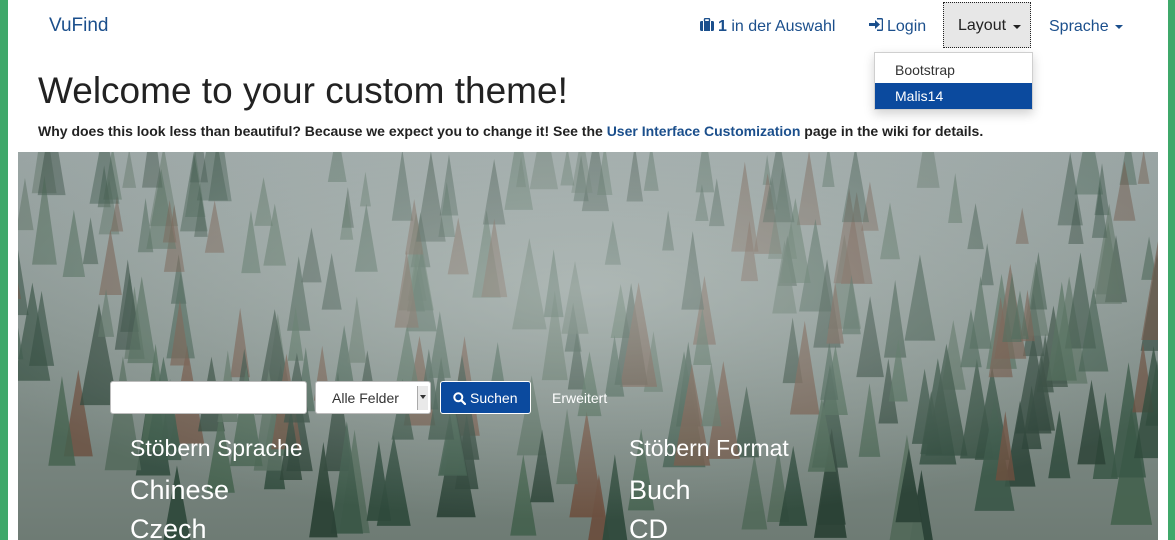 The width and height of the screenshot is (1175, 540). Describe the element at coordinates (660, 490) in the screenshot. I see `browse-format-item: Buch` at that location.